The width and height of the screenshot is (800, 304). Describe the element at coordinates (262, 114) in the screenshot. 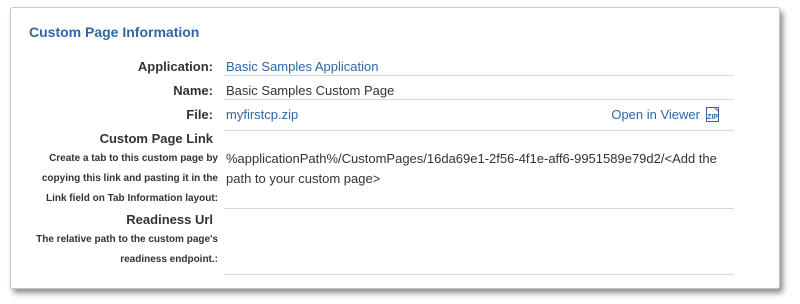

I see `file-link: myfirstcp.zip` at that location.